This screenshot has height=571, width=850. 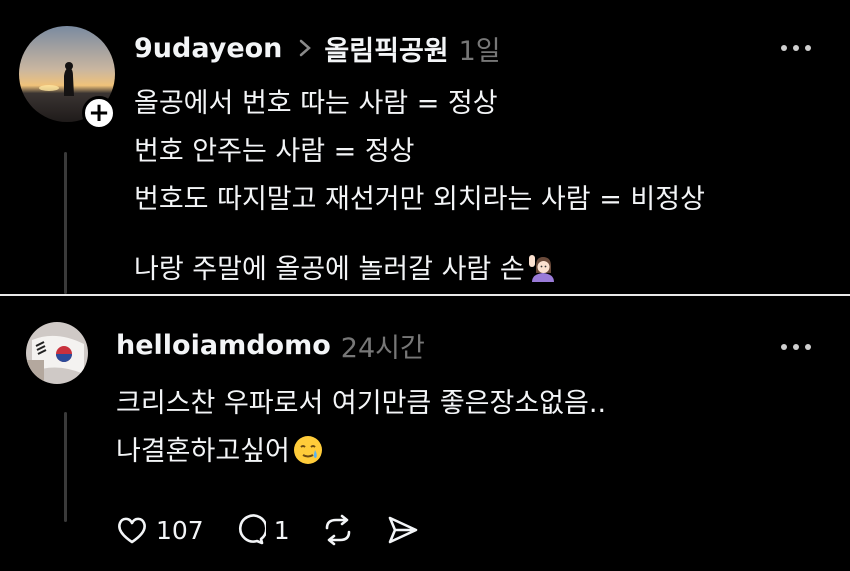 What do you see at coordinates (419, 199) in the screenshot?
I see `post-line: 번호도 따지말고 재선거만 외치라는 사람 = 비정상` at bounding box center [419, 199].